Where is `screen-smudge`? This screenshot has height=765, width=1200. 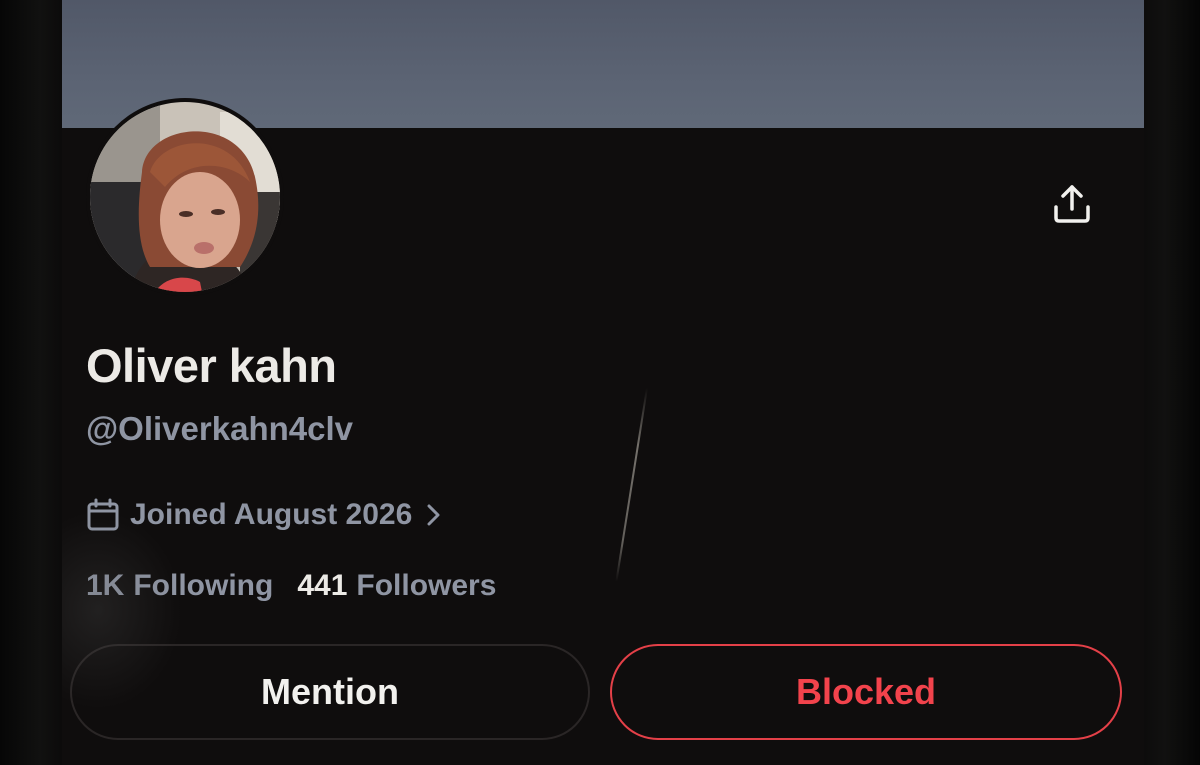
screen-smudge is located at coordinates (122, 610).